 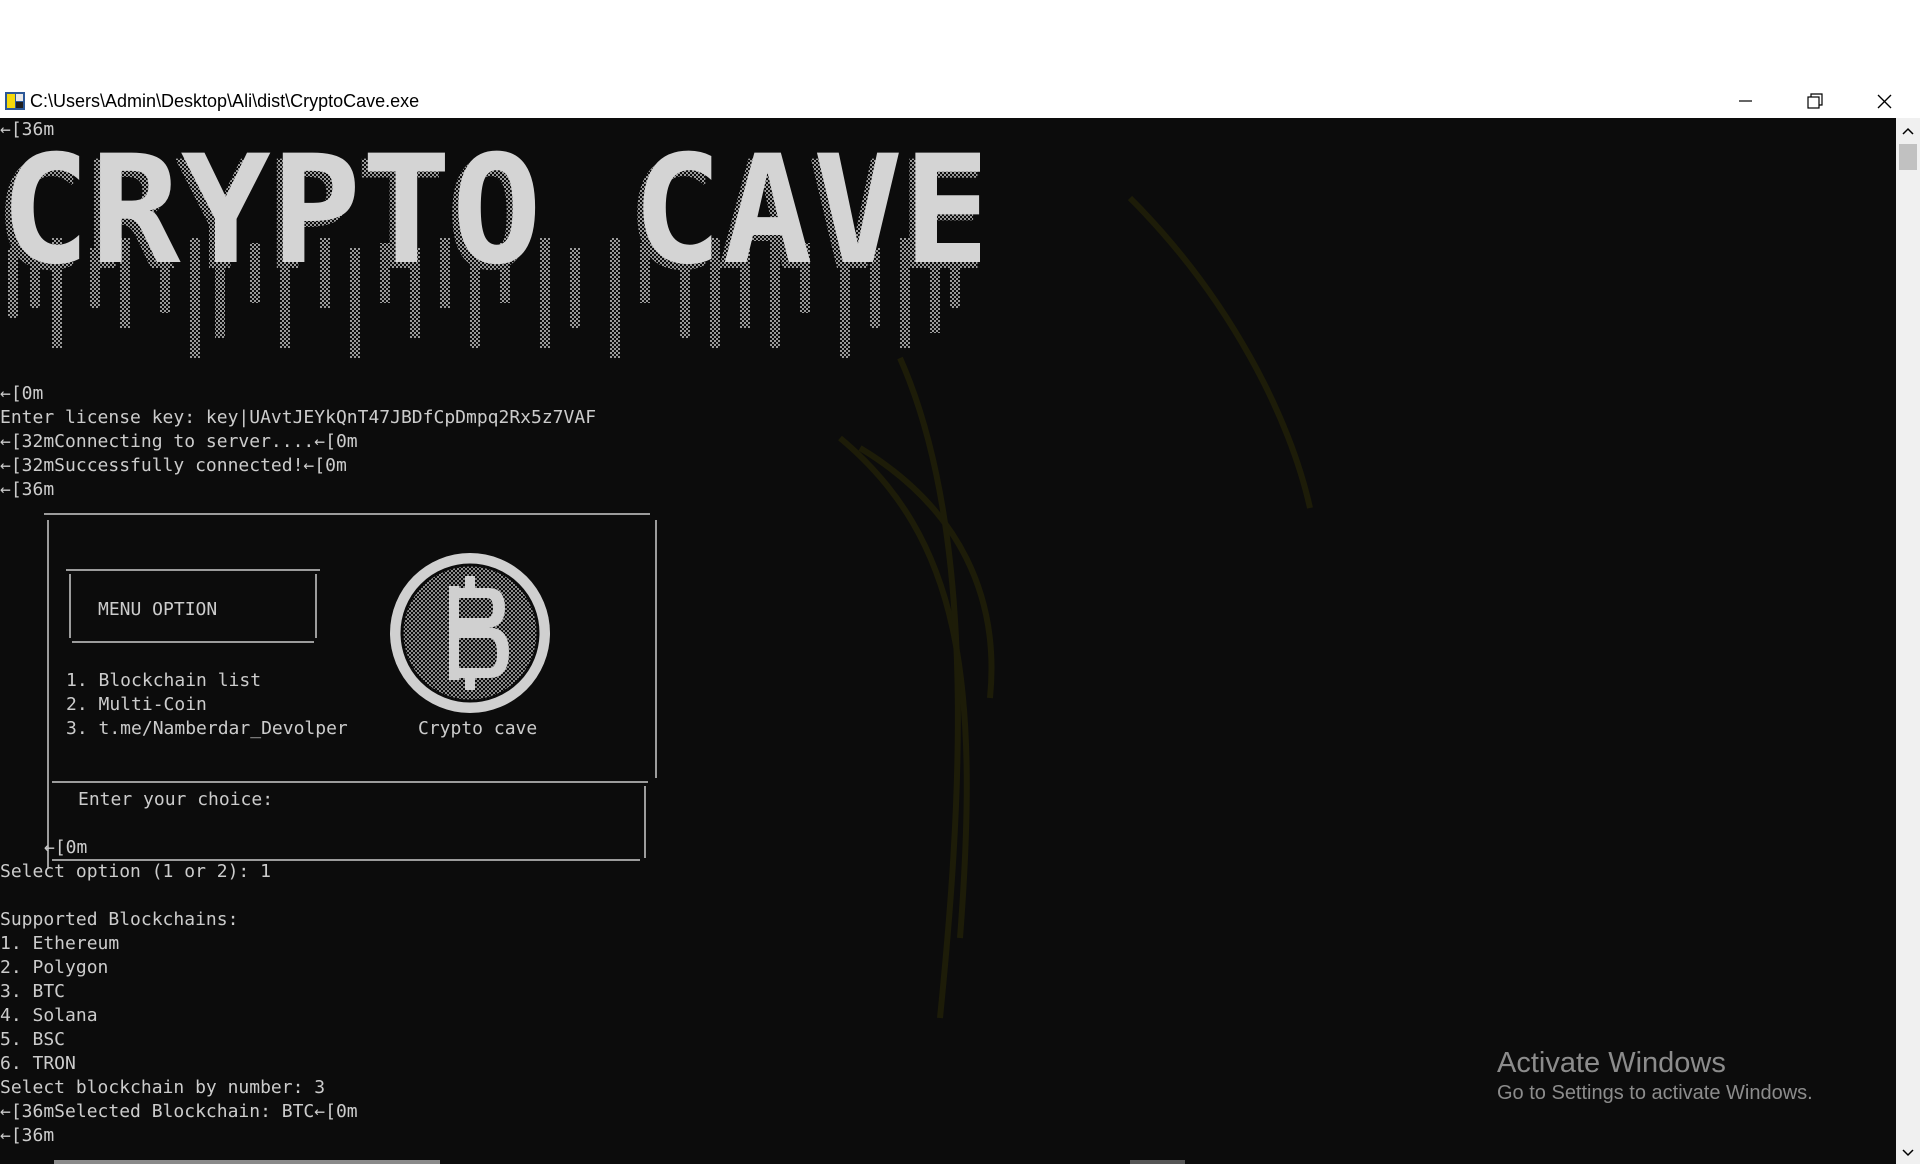 What do you see at coordinates (27, 489) in the screenshot?
I see `menu-ansi-prefix: ←[36m` at bounding box center [27, 489].